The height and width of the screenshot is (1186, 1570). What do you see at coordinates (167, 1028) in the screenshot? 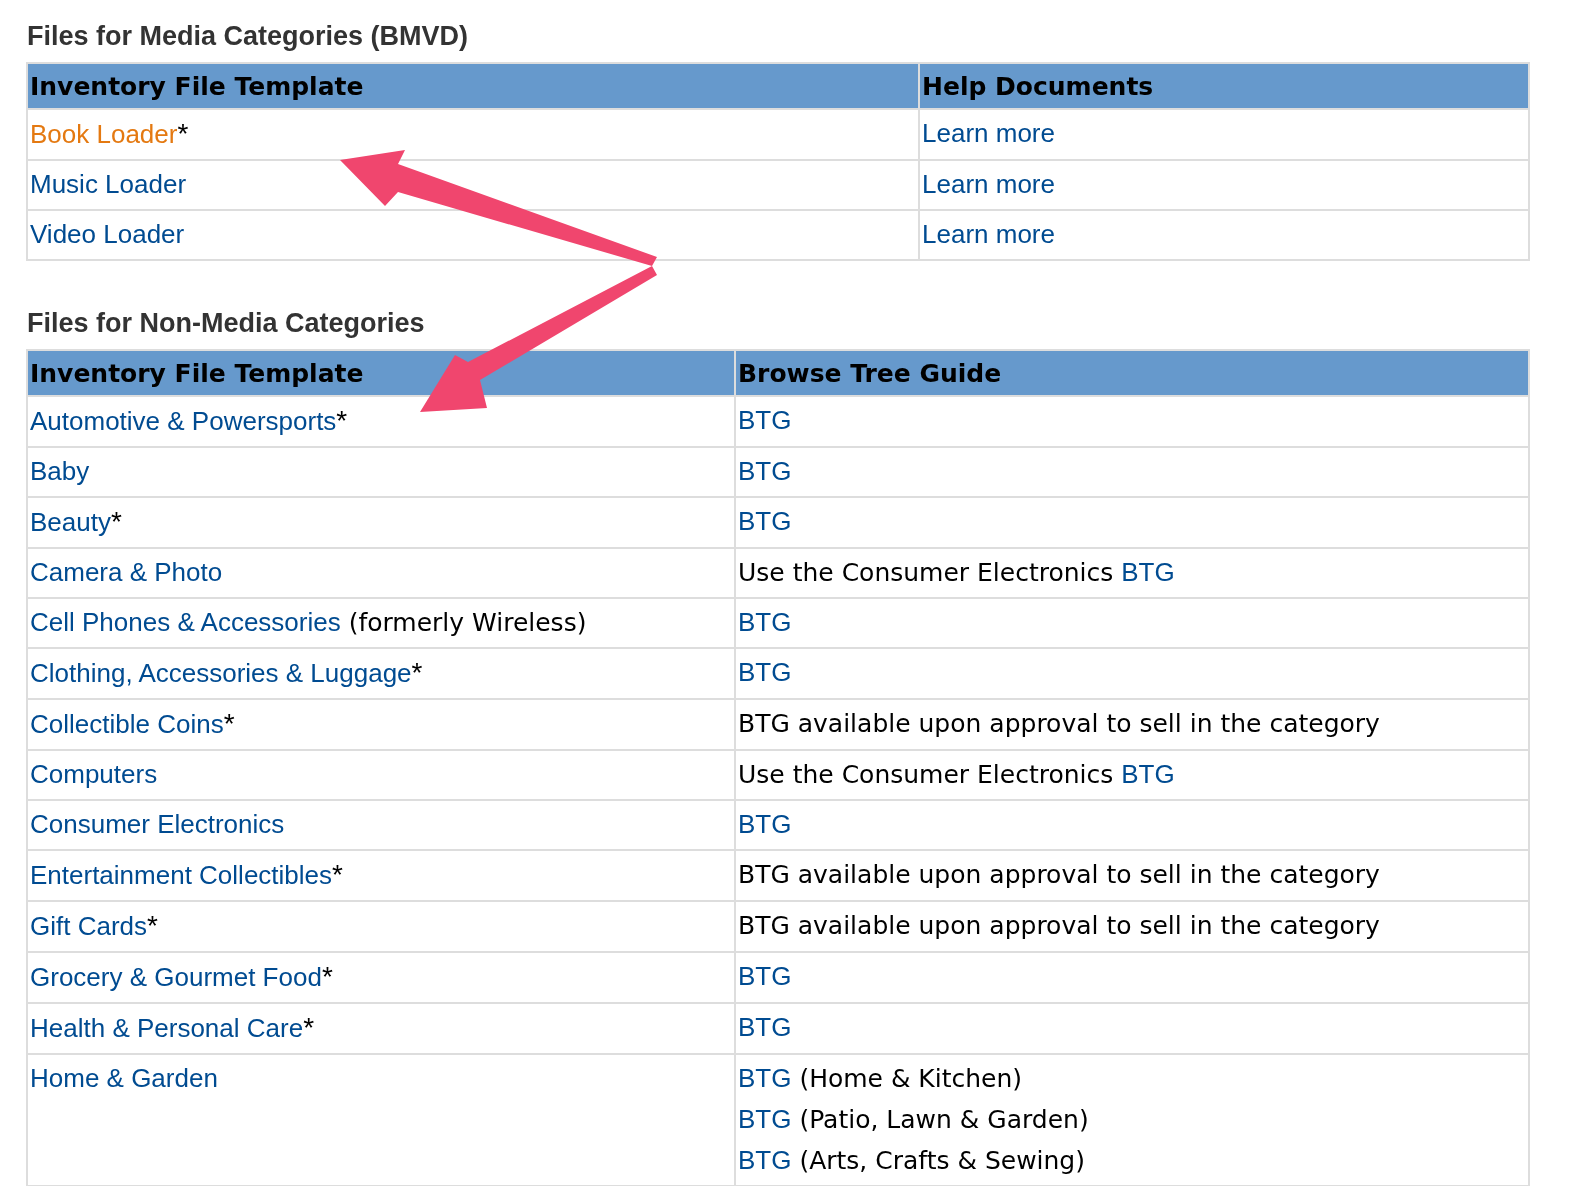
I see `link: Health & Personal Care` at bounding box center [167, 1028].